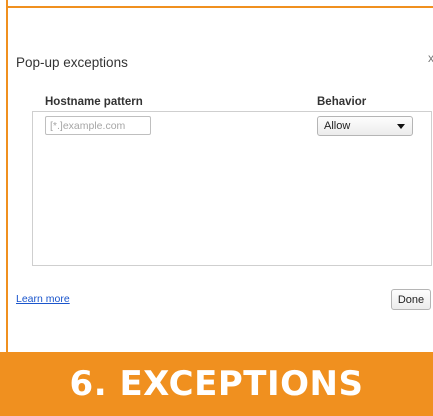 This screenshot has width=433, height=416. I want to click on behavior-select-value: Allow, so click(337, 126).